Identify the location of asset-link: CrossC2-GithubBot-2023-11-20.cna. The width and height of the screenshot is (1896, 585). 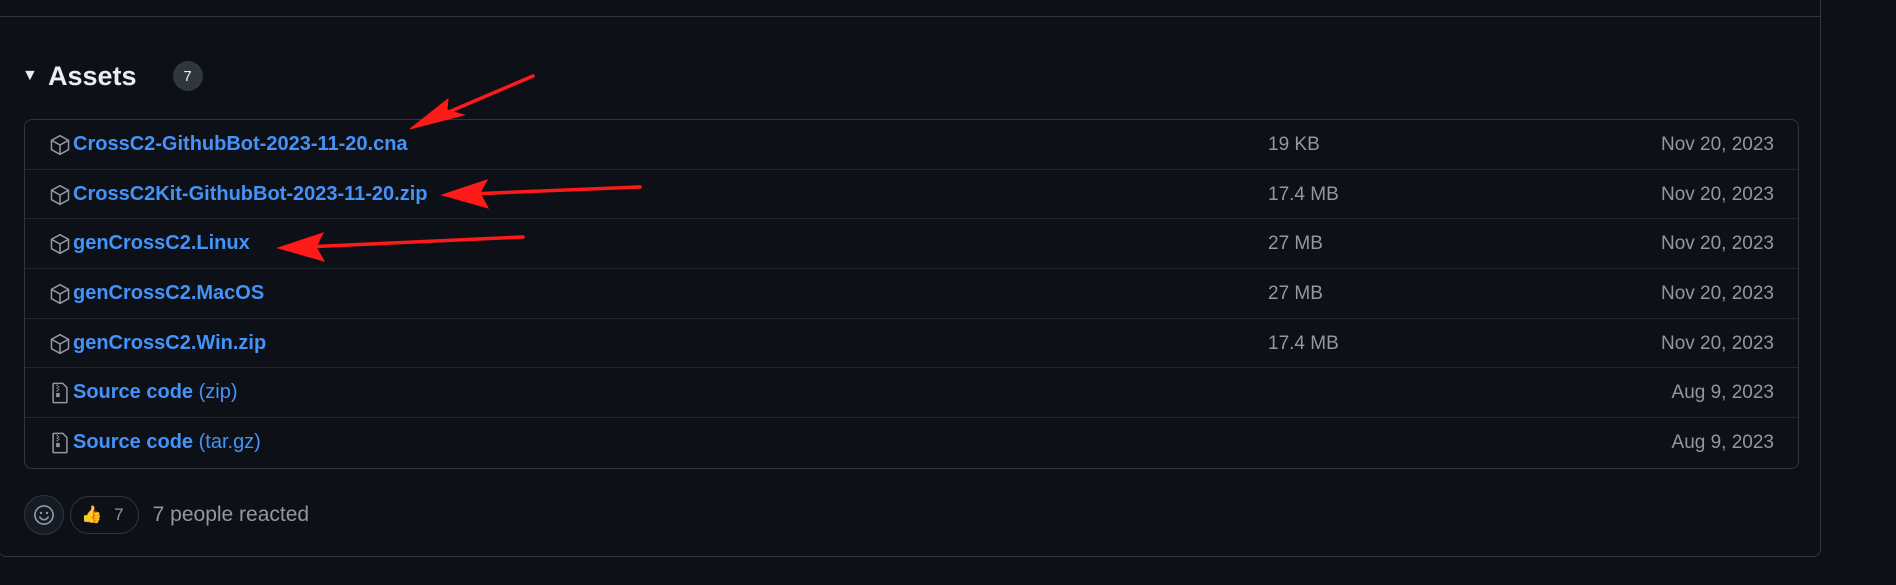
(240, 144).